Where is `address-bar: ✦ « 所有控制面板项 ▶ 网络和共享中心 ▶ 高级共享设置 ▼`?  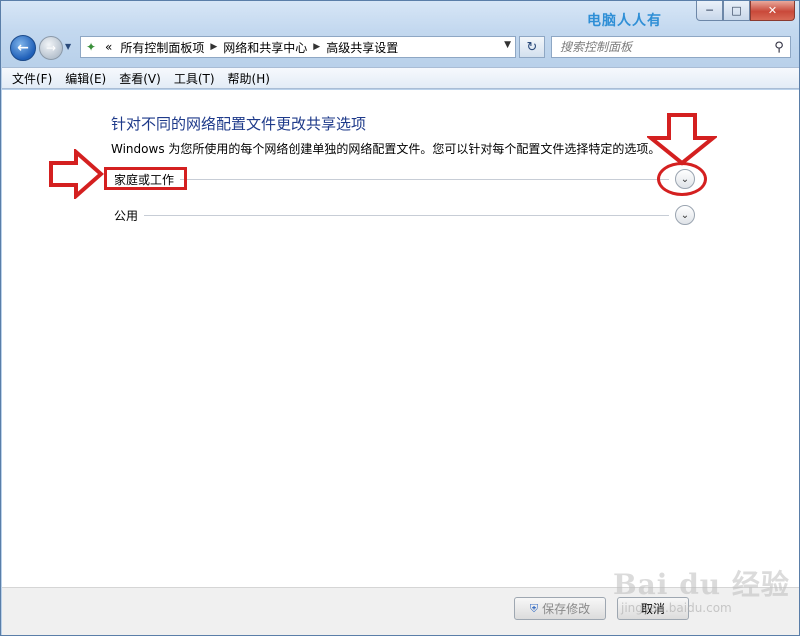 address-bar: ✦ « 所有控制面板项 ▶ 网络和共享中心 ▶ 高级共享设置 ▼ is located at coordinates (298, 47).